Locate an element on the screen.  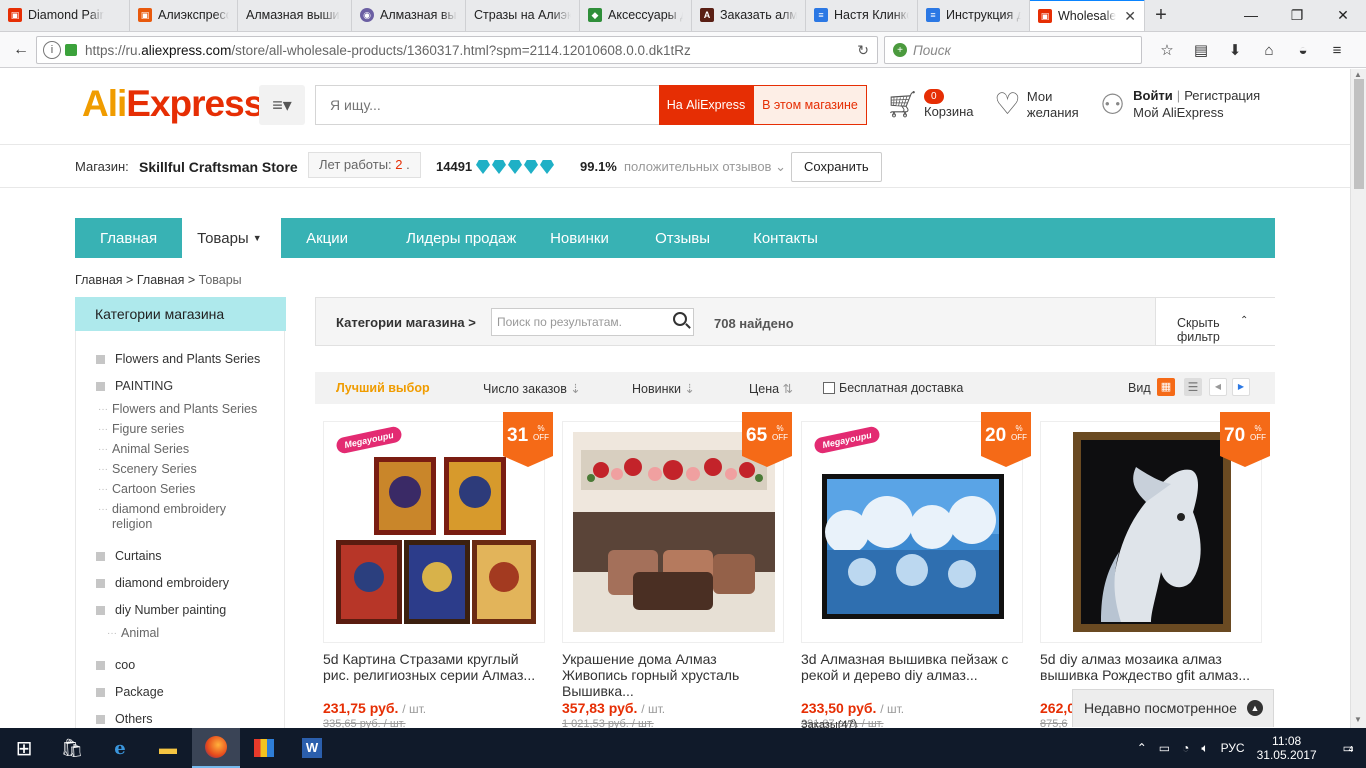
sidebar-subitem: Cartoon Series is located at coordinates (146, 489).